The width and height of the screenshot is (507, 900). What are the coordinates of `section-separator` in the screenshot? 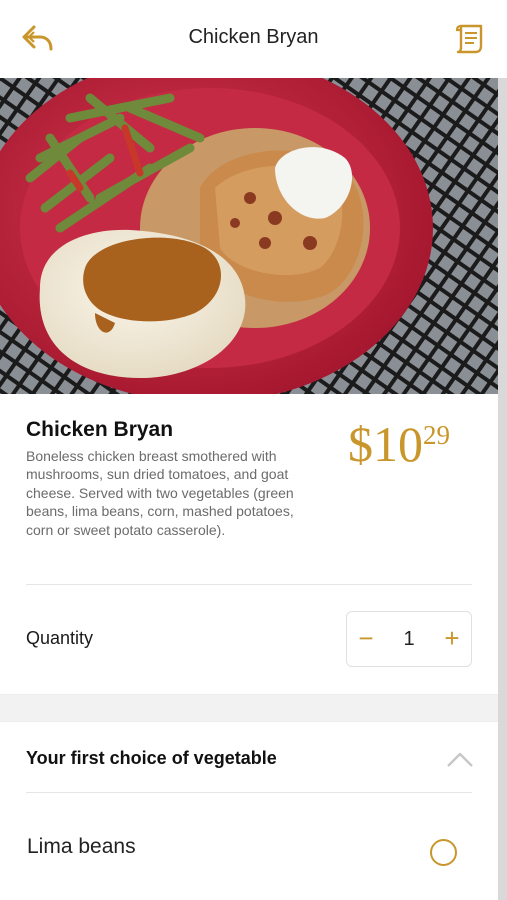 It's located at (249, 708).